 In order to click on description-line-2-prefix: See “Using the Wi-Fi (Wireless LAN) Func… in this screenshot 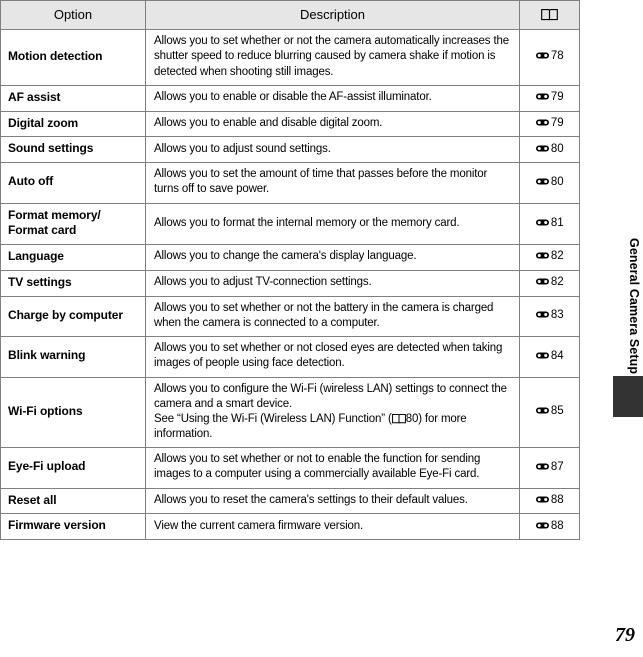, I will do `click(273, 418)`.